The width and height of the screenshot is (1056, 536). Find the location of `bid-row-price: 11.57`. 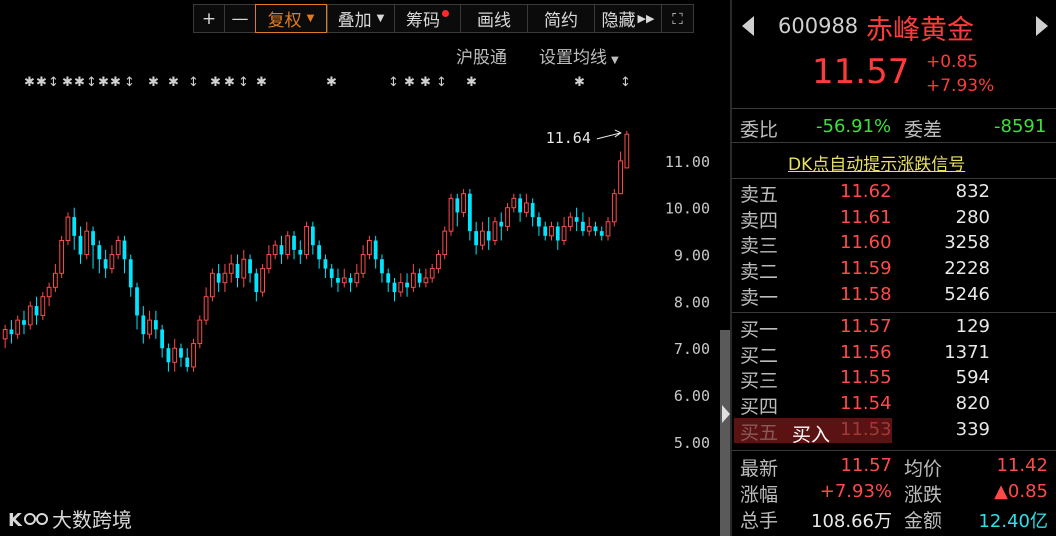

bid-row-price: 11.57 is located at coordinates (866, 326).